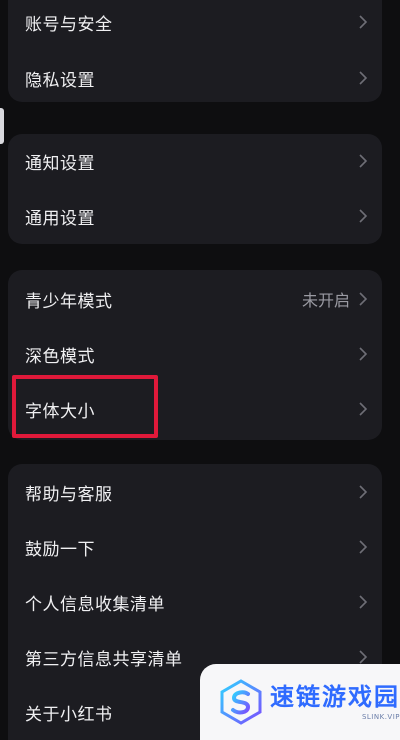 The width and height of the screenshot is (400, 740). What do you see at coordinates (241, 702) in the screenshot?
I see `s-logo-icon` at bounding box center [241, 702].